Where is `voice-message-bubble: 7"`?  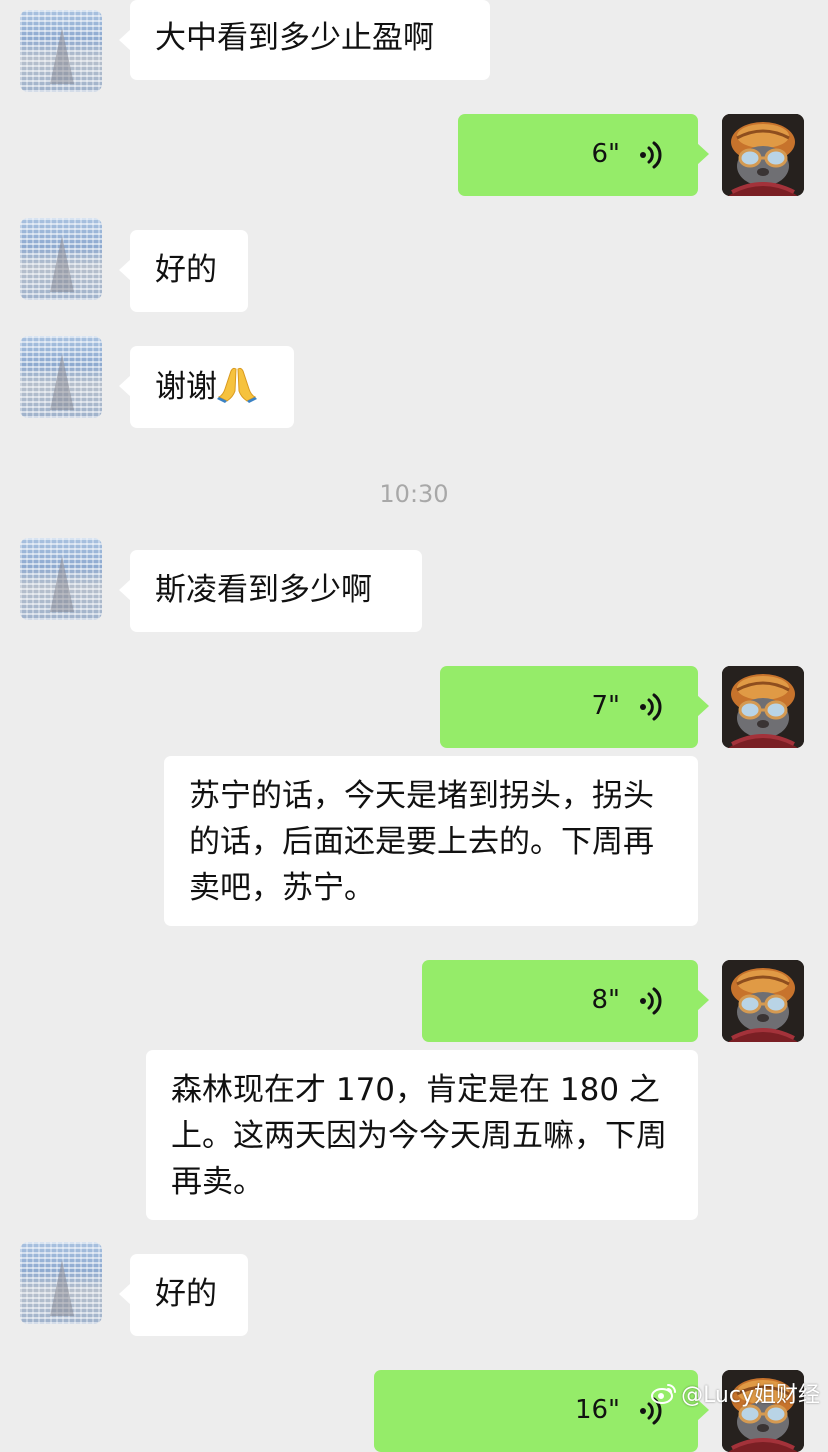 voice-message-bubble: 7" is located at coordinates (574, 707).